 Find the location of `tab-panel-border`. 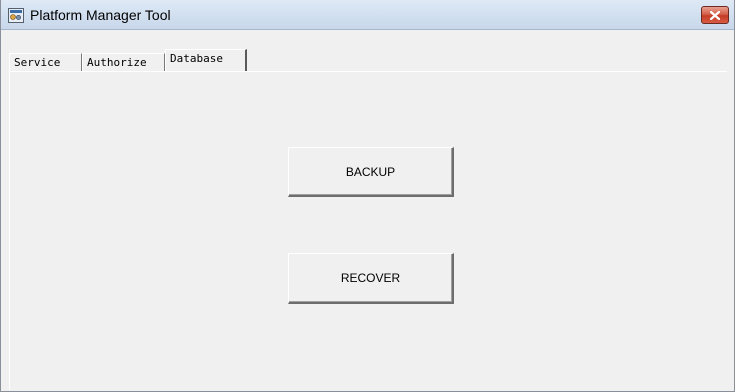

tab-panel-border is located at coordinates (9, 231).